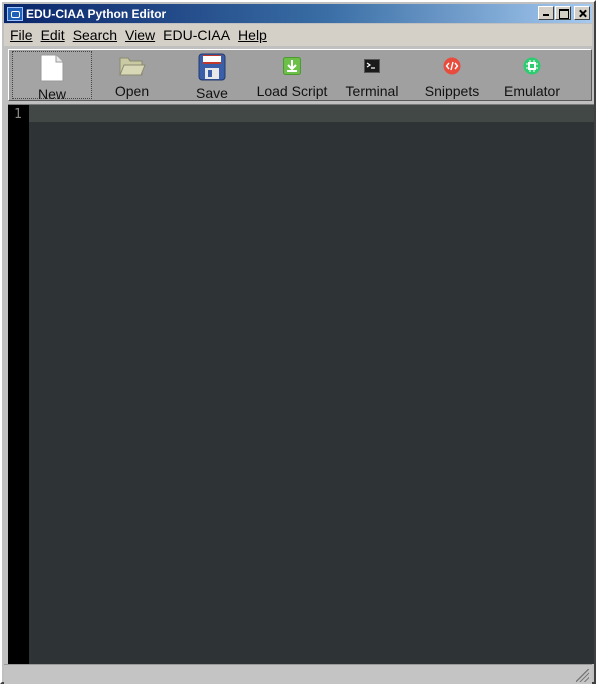 Image resolution: width=596 pixels, height=684 pixels. What do you see at coordinates (18, 384) in the screenshot?
I see `line-number-gutter: 1` at bounding box center [18, 384].